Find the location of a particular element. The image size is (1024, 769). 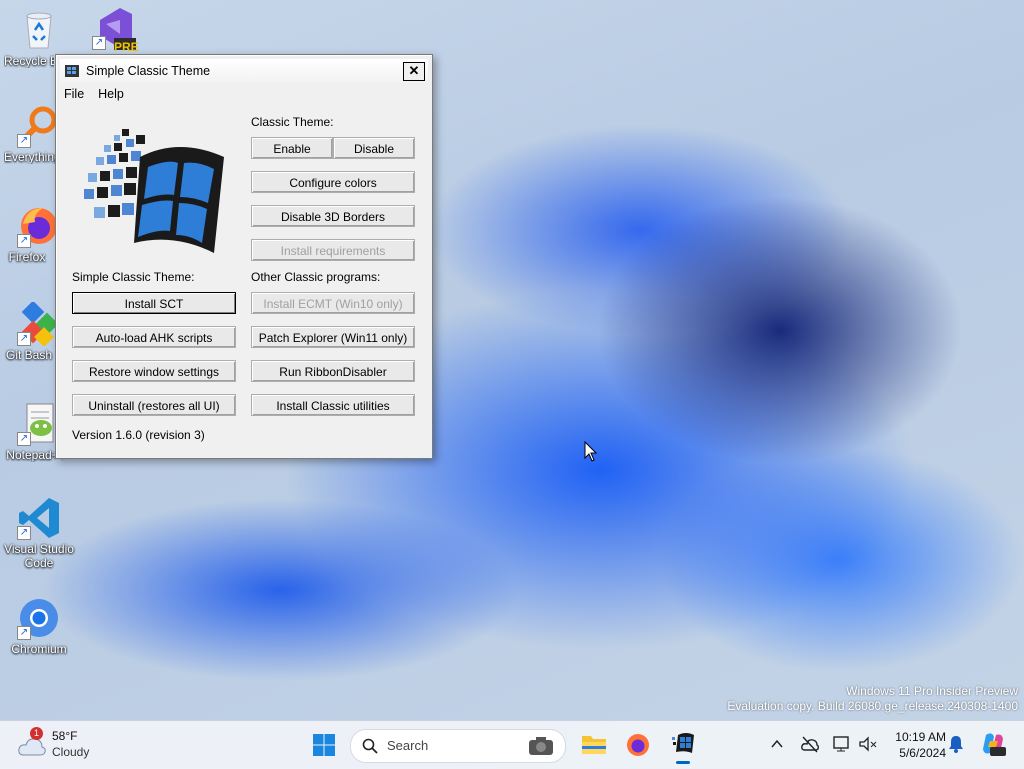

clock-time: 10:19 AM is located at coordinates (920, 737).